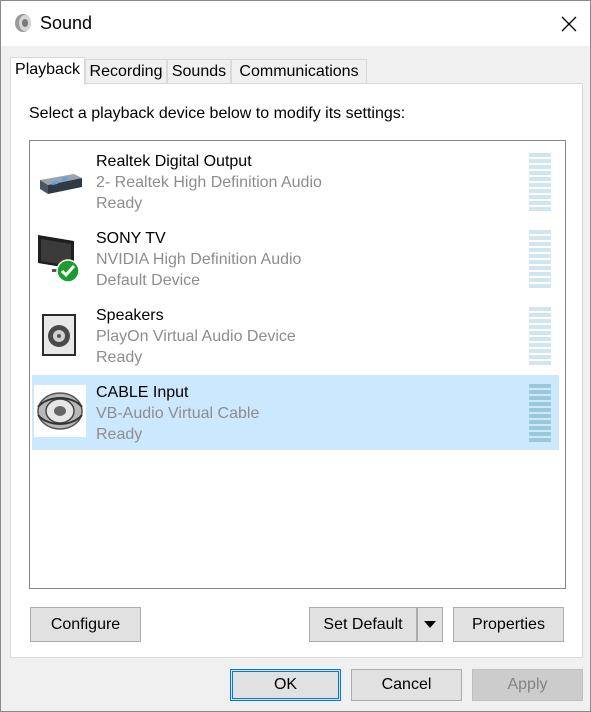 The width and height of the screenshot is (591, 712). Describe the element at coordinates (23, 23) in the screenshot. I see `speaker-icon` at that location.